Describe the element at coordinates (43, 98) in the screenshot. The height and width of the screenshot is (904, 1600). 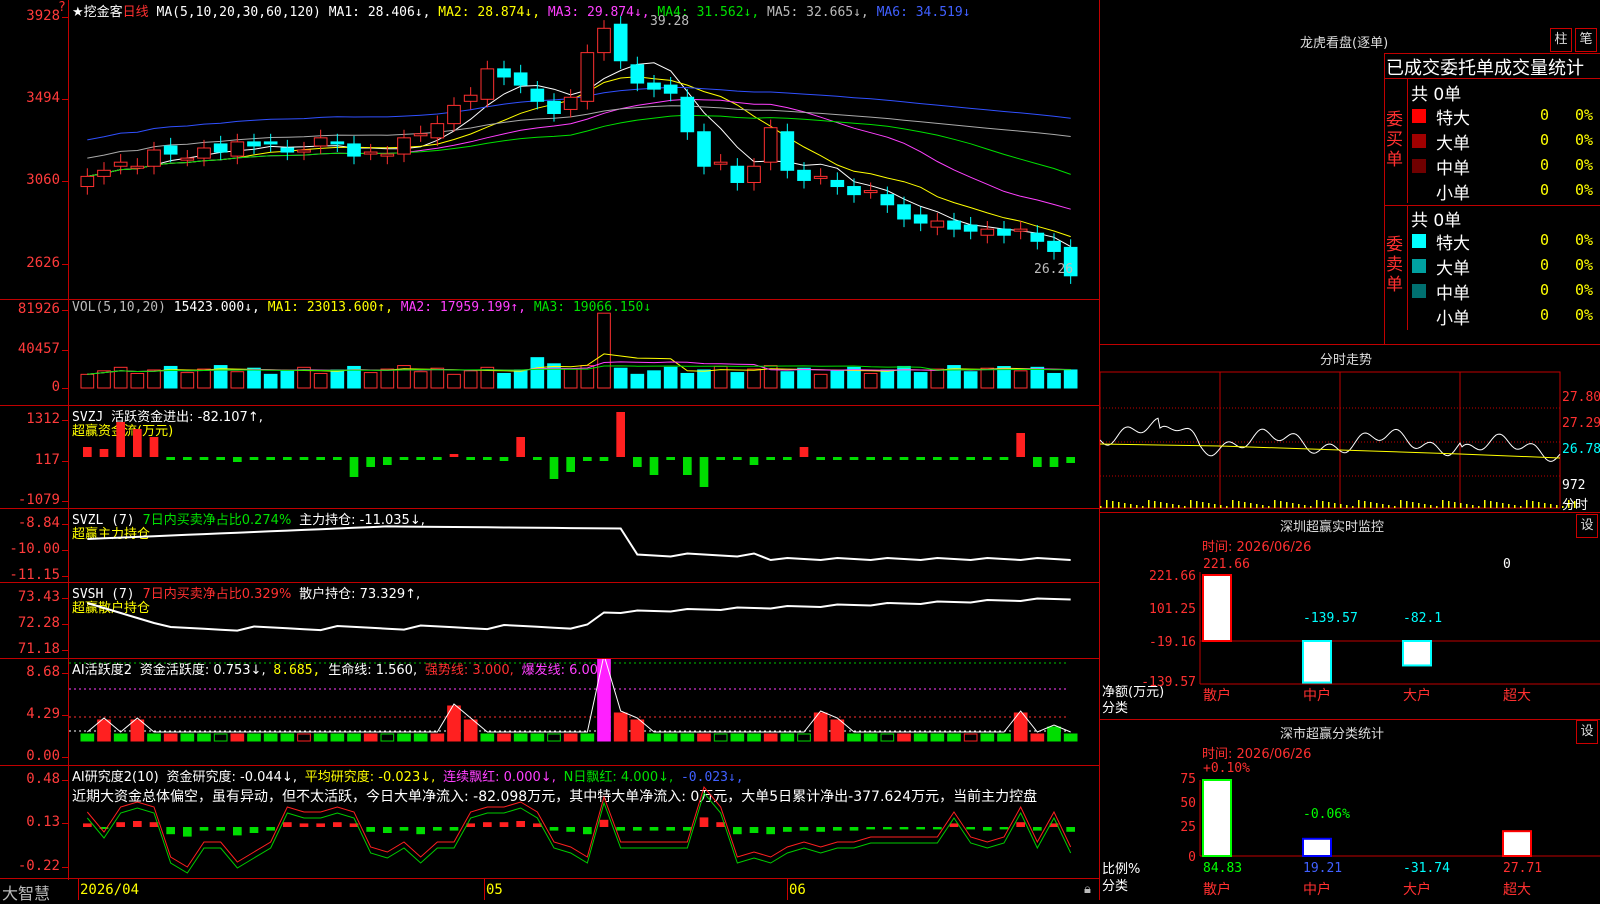
I see `y-tick-label: 3494` at that location.